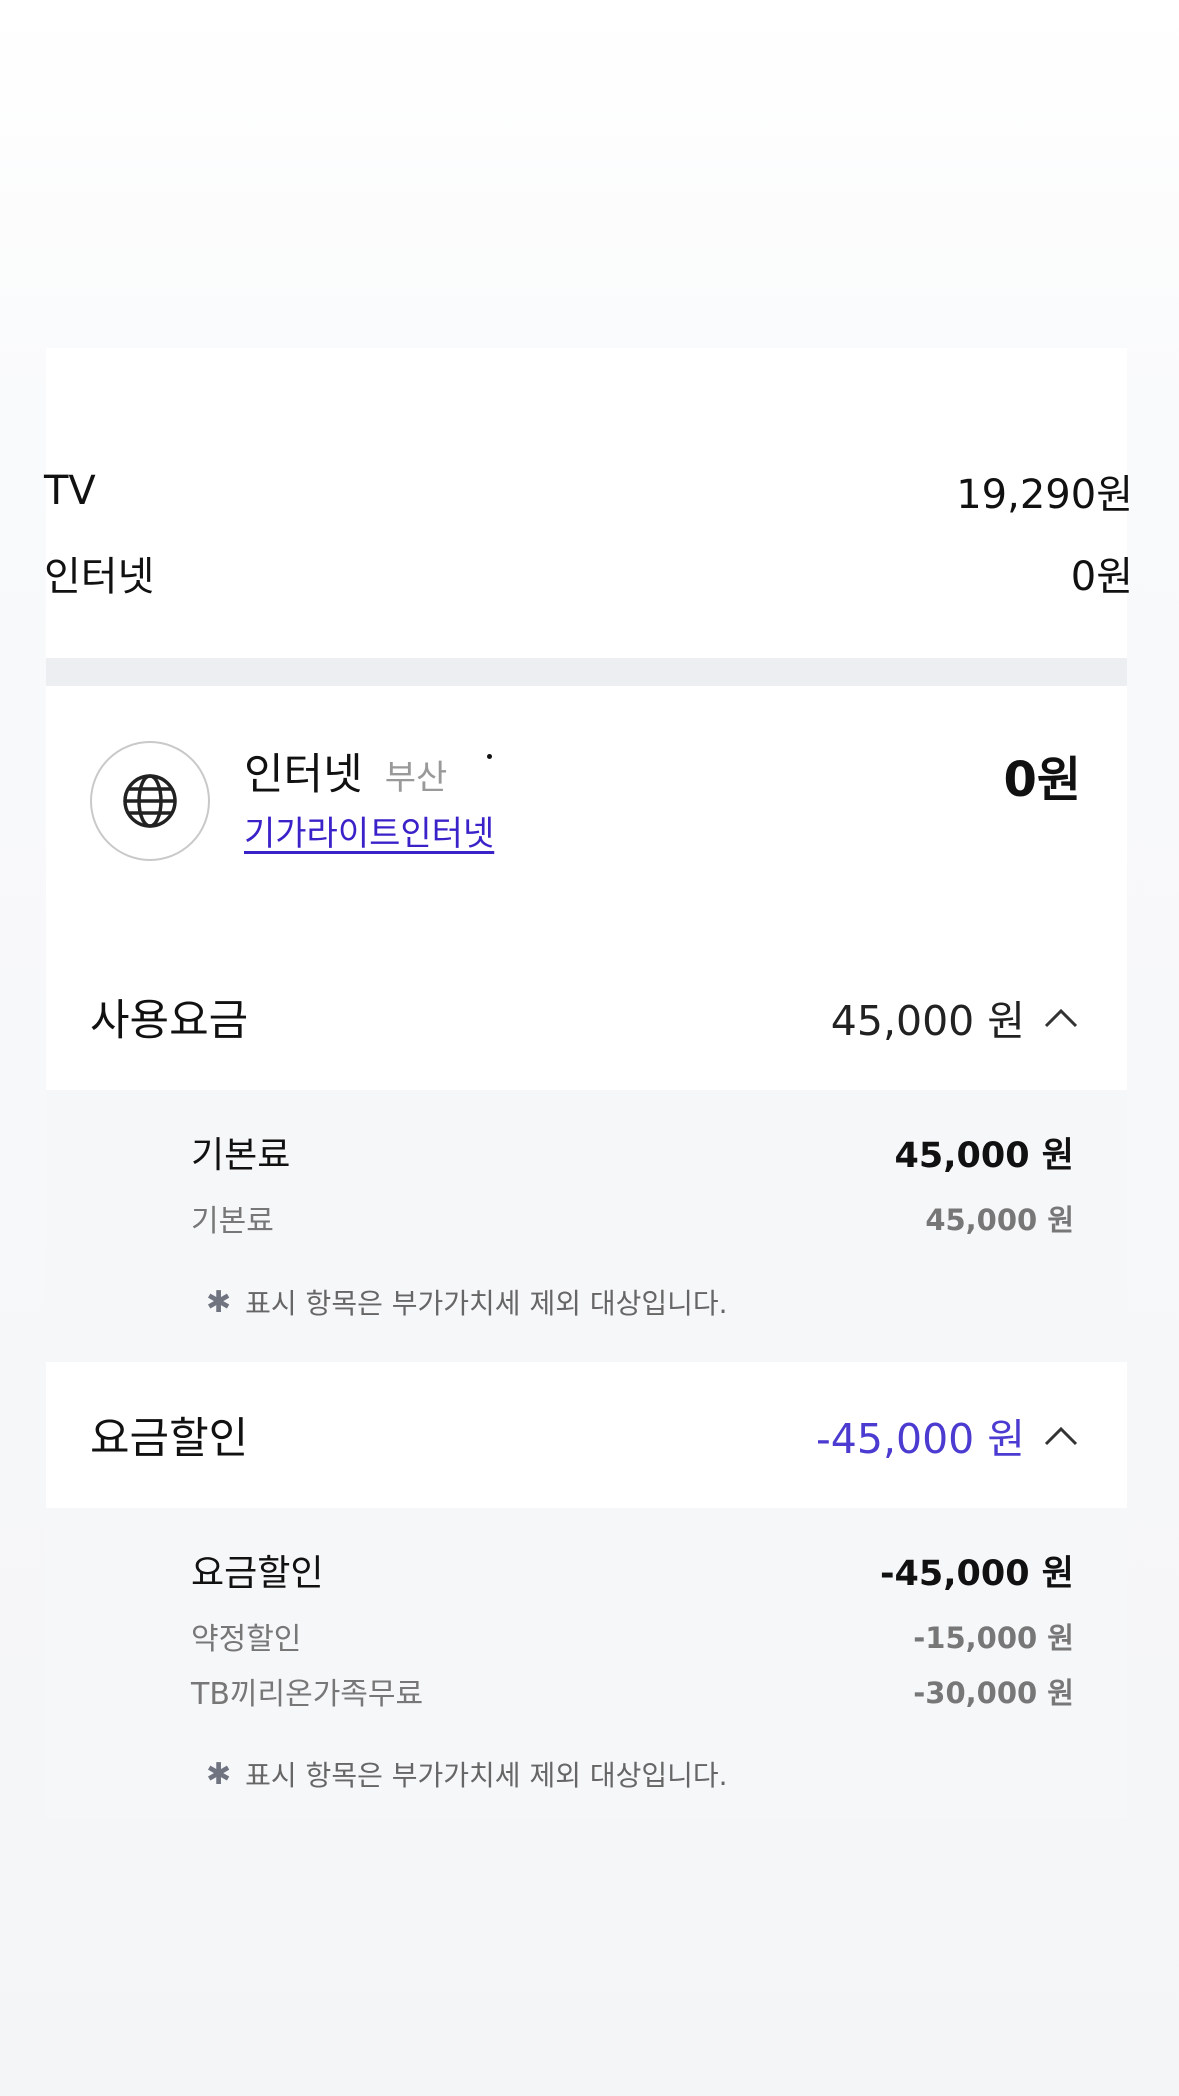  What do you see at coordinates (1101, 577) in the screenshot?
I see `summary-amount: 0원` at bounding box center [1101, 577].